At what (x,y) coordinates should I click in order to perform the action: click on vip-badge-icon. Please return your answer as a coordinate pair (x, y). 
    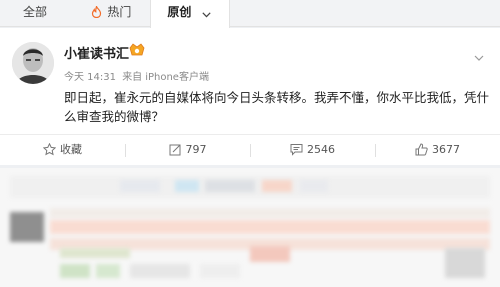
    Looking at the image, I should click on (137, 52).